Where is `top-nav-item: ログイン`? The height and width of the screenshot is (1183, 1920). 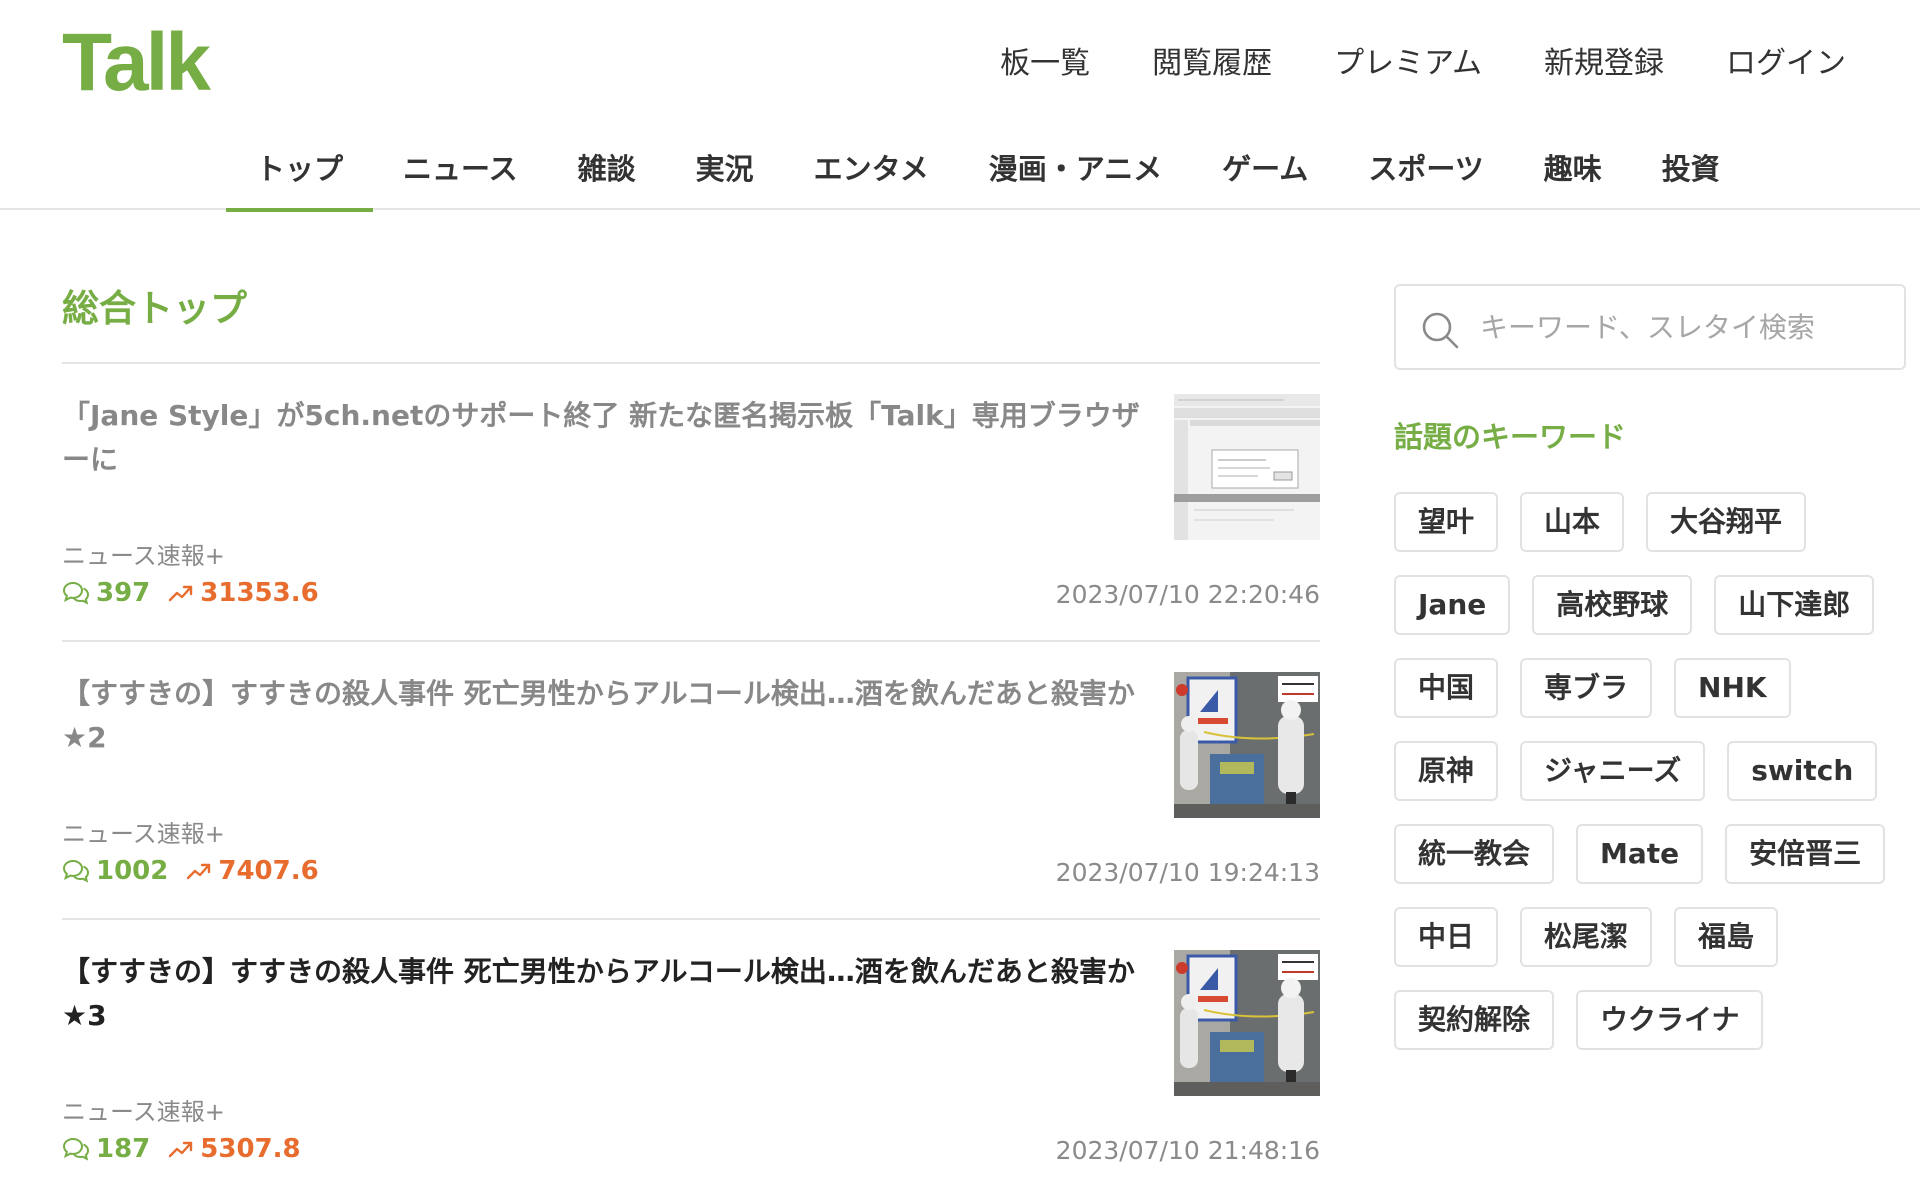
top-nav-item: ログイン is located at coordinates (1786, 64).